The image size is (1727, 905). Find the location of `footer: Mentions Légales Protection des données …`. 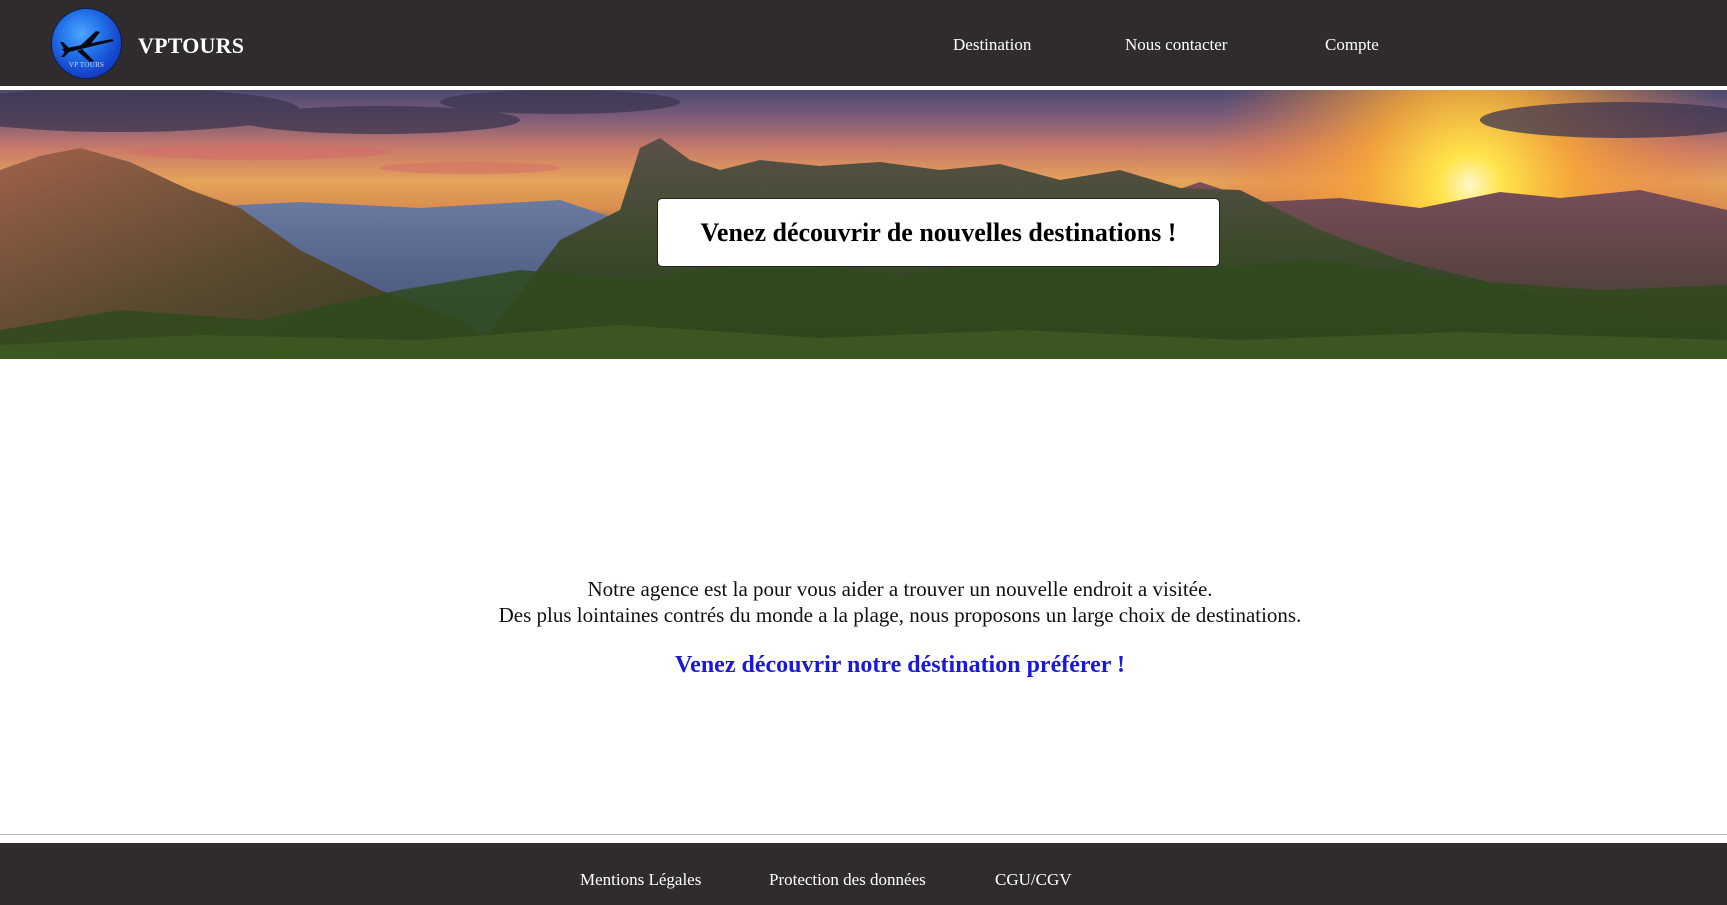

footer: Mentions Légales Protection des données … is located at coordinates (863, 874).